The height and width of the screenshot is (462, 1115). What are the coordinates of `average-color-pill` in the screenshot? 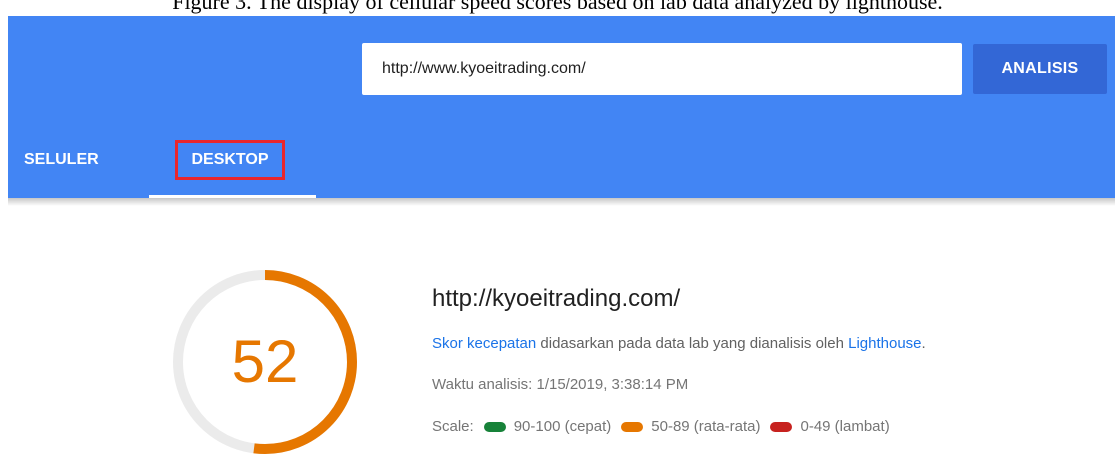 It's located at (632, 427).